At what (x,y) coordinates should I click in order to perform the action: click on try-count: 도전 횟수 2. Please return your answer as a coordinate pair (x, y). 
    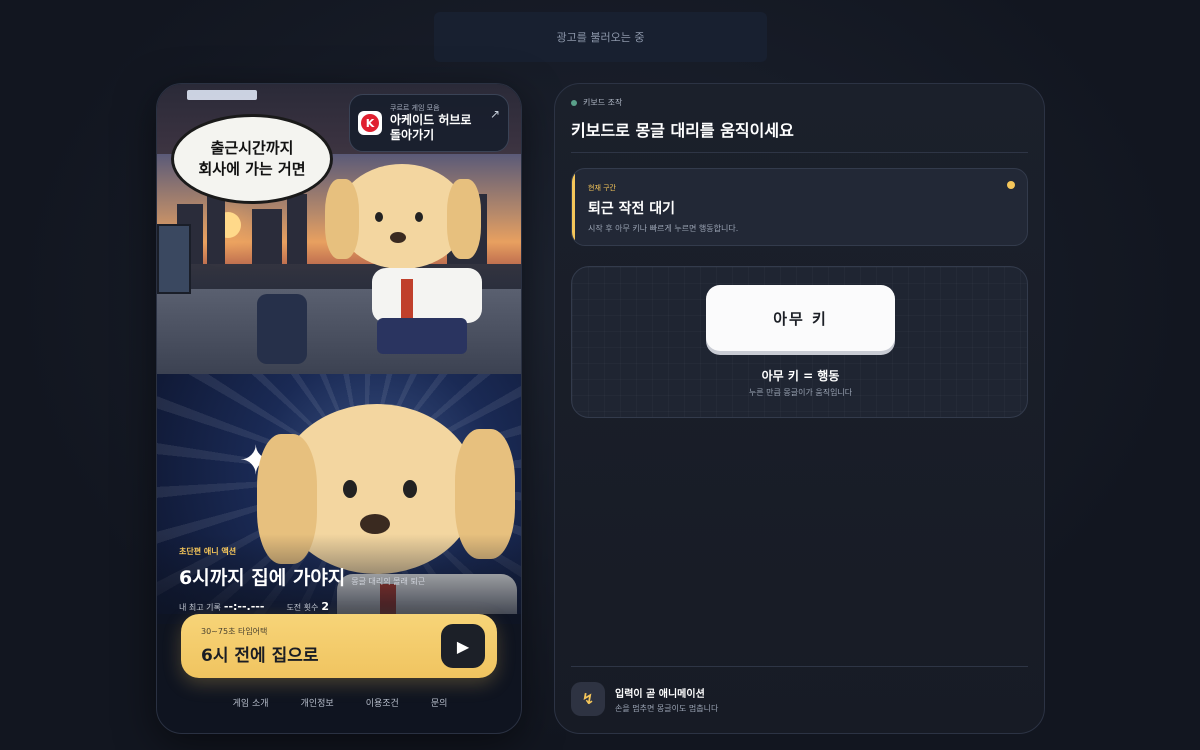
    Looking at the image, I should click on (308, 606).